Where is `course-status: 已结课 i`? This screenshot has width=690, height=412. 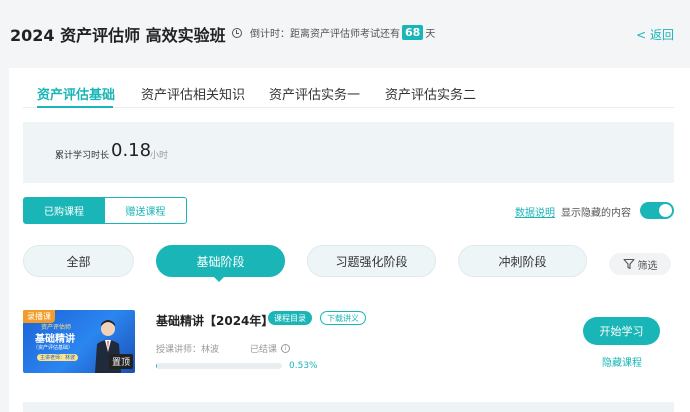 course-status: 已结课 i is located at coordinates (270, 348).